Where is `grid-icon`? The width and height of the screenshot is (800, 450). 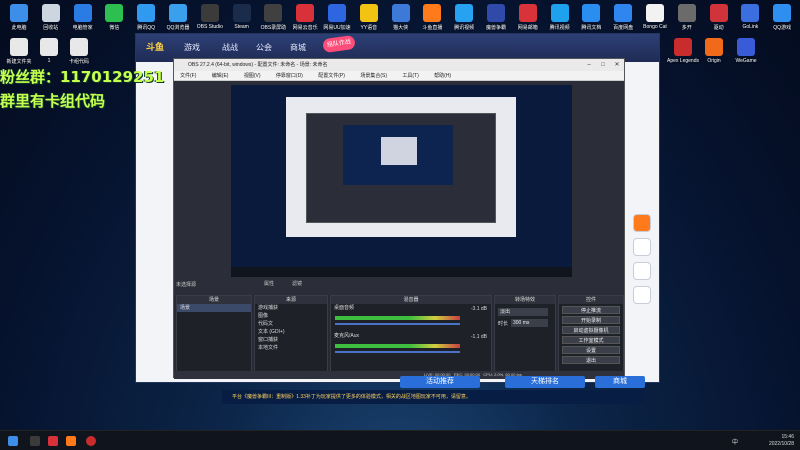 grid-icon is located at coordinates (642, 271).